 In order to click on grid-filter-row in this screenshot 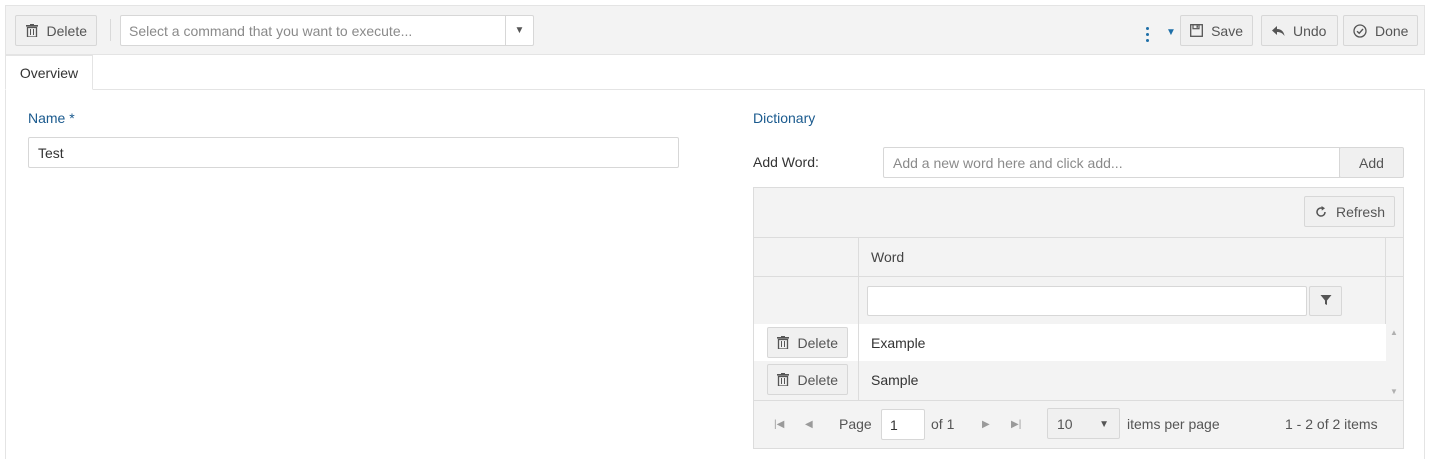, I will do `click(1078, 300)`.